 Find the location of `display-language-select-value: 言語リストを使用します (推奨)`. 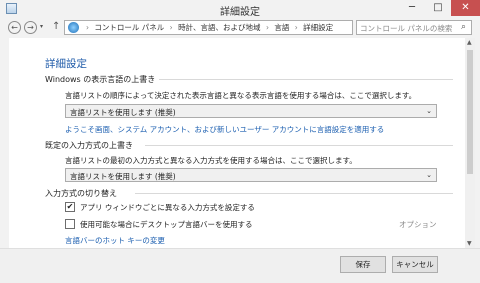

display-language-select-value: 言語リストを使用します (推奨) is located at coordinates (123, 112).